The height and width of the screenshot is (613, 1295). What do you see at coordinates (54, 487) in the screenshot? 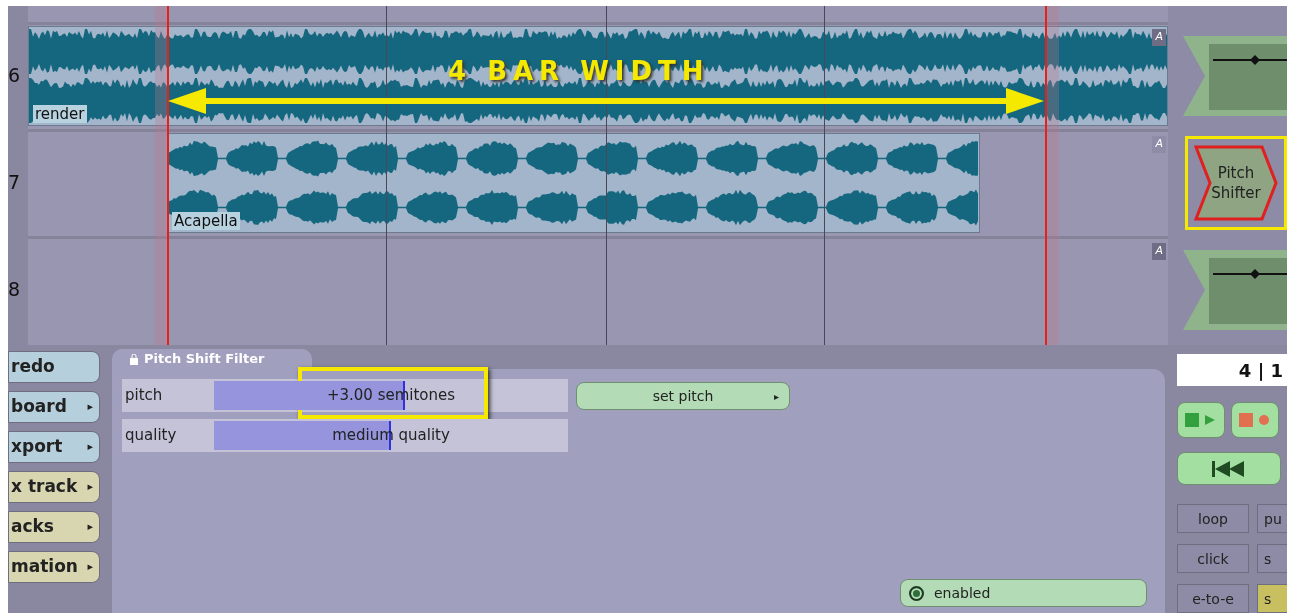
I see `menu-button: x track ▸` at bounding box center [54, 487].